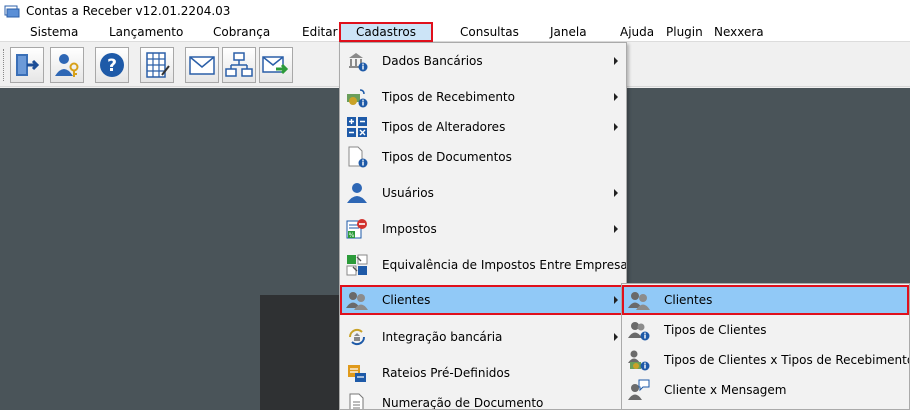 Image resolution: width=910 pixels, height=410 pixels. Describe the element at coordinates (406, 300) in the screenshot. I see `menu-item-label: Clientes` at that location.